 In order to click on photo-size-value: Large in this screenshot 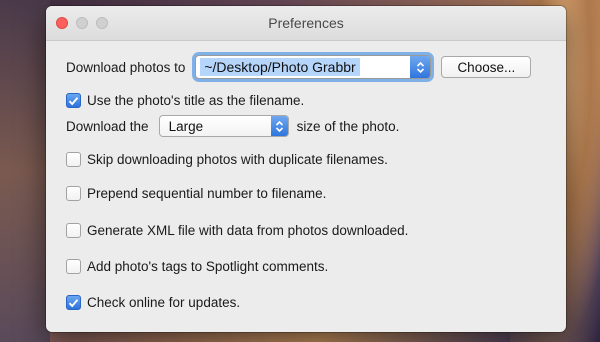, I will do `click(186, 126)`.